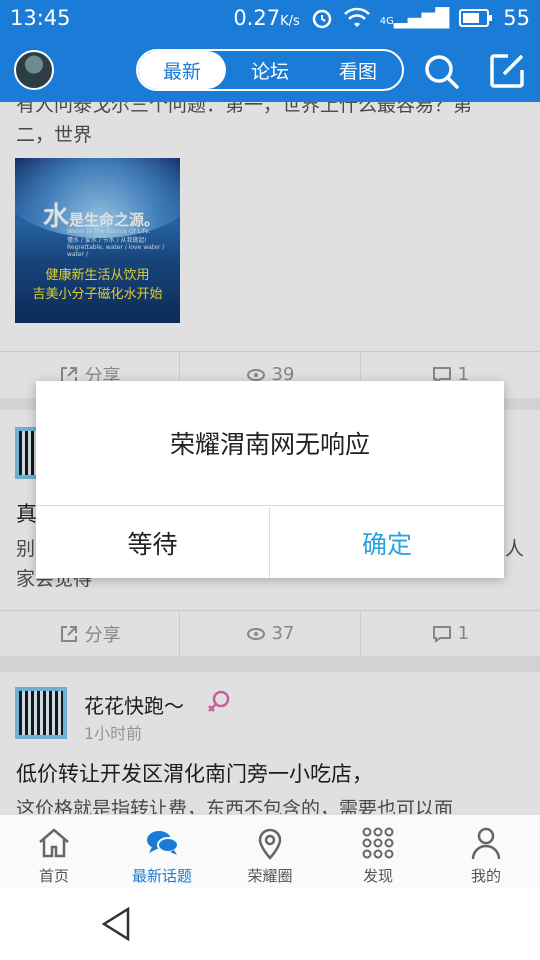 The width and height of the screenshot is (540, 960). Describe the element at coordinates (476, 18) in the screenshot. I see `battery-icon` at that location.